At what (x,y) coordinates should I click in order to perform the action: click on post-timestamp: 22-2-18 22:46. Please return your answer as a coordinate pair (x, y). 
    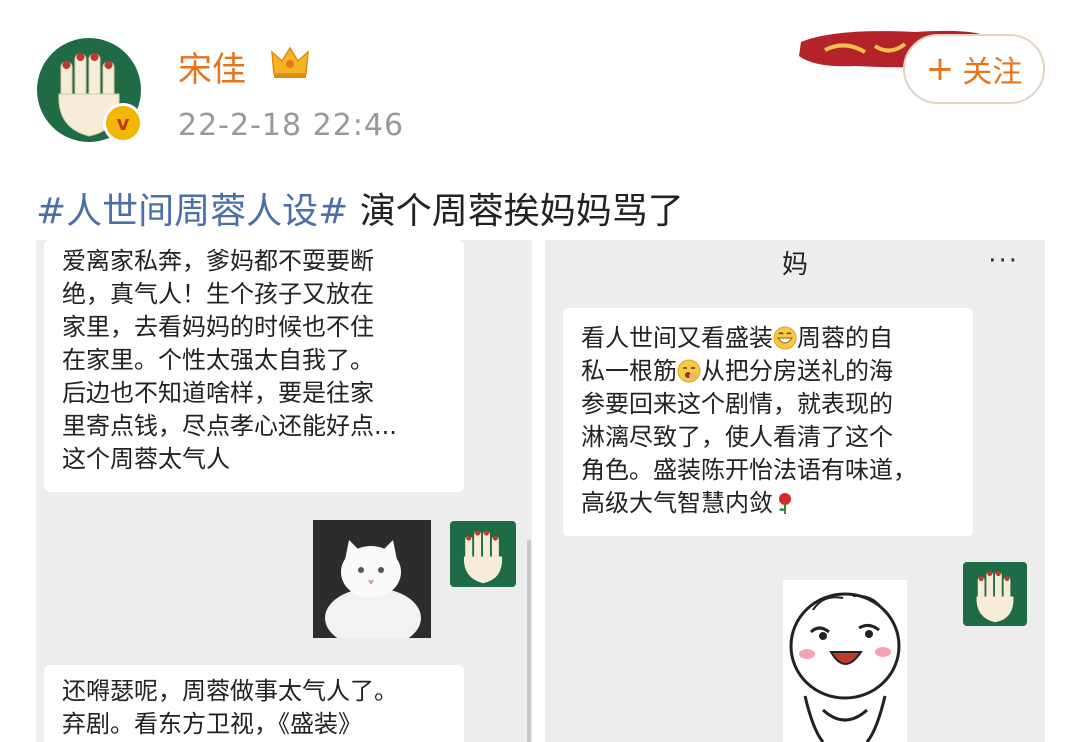
    Looking at the image, I should click on (291, 125).